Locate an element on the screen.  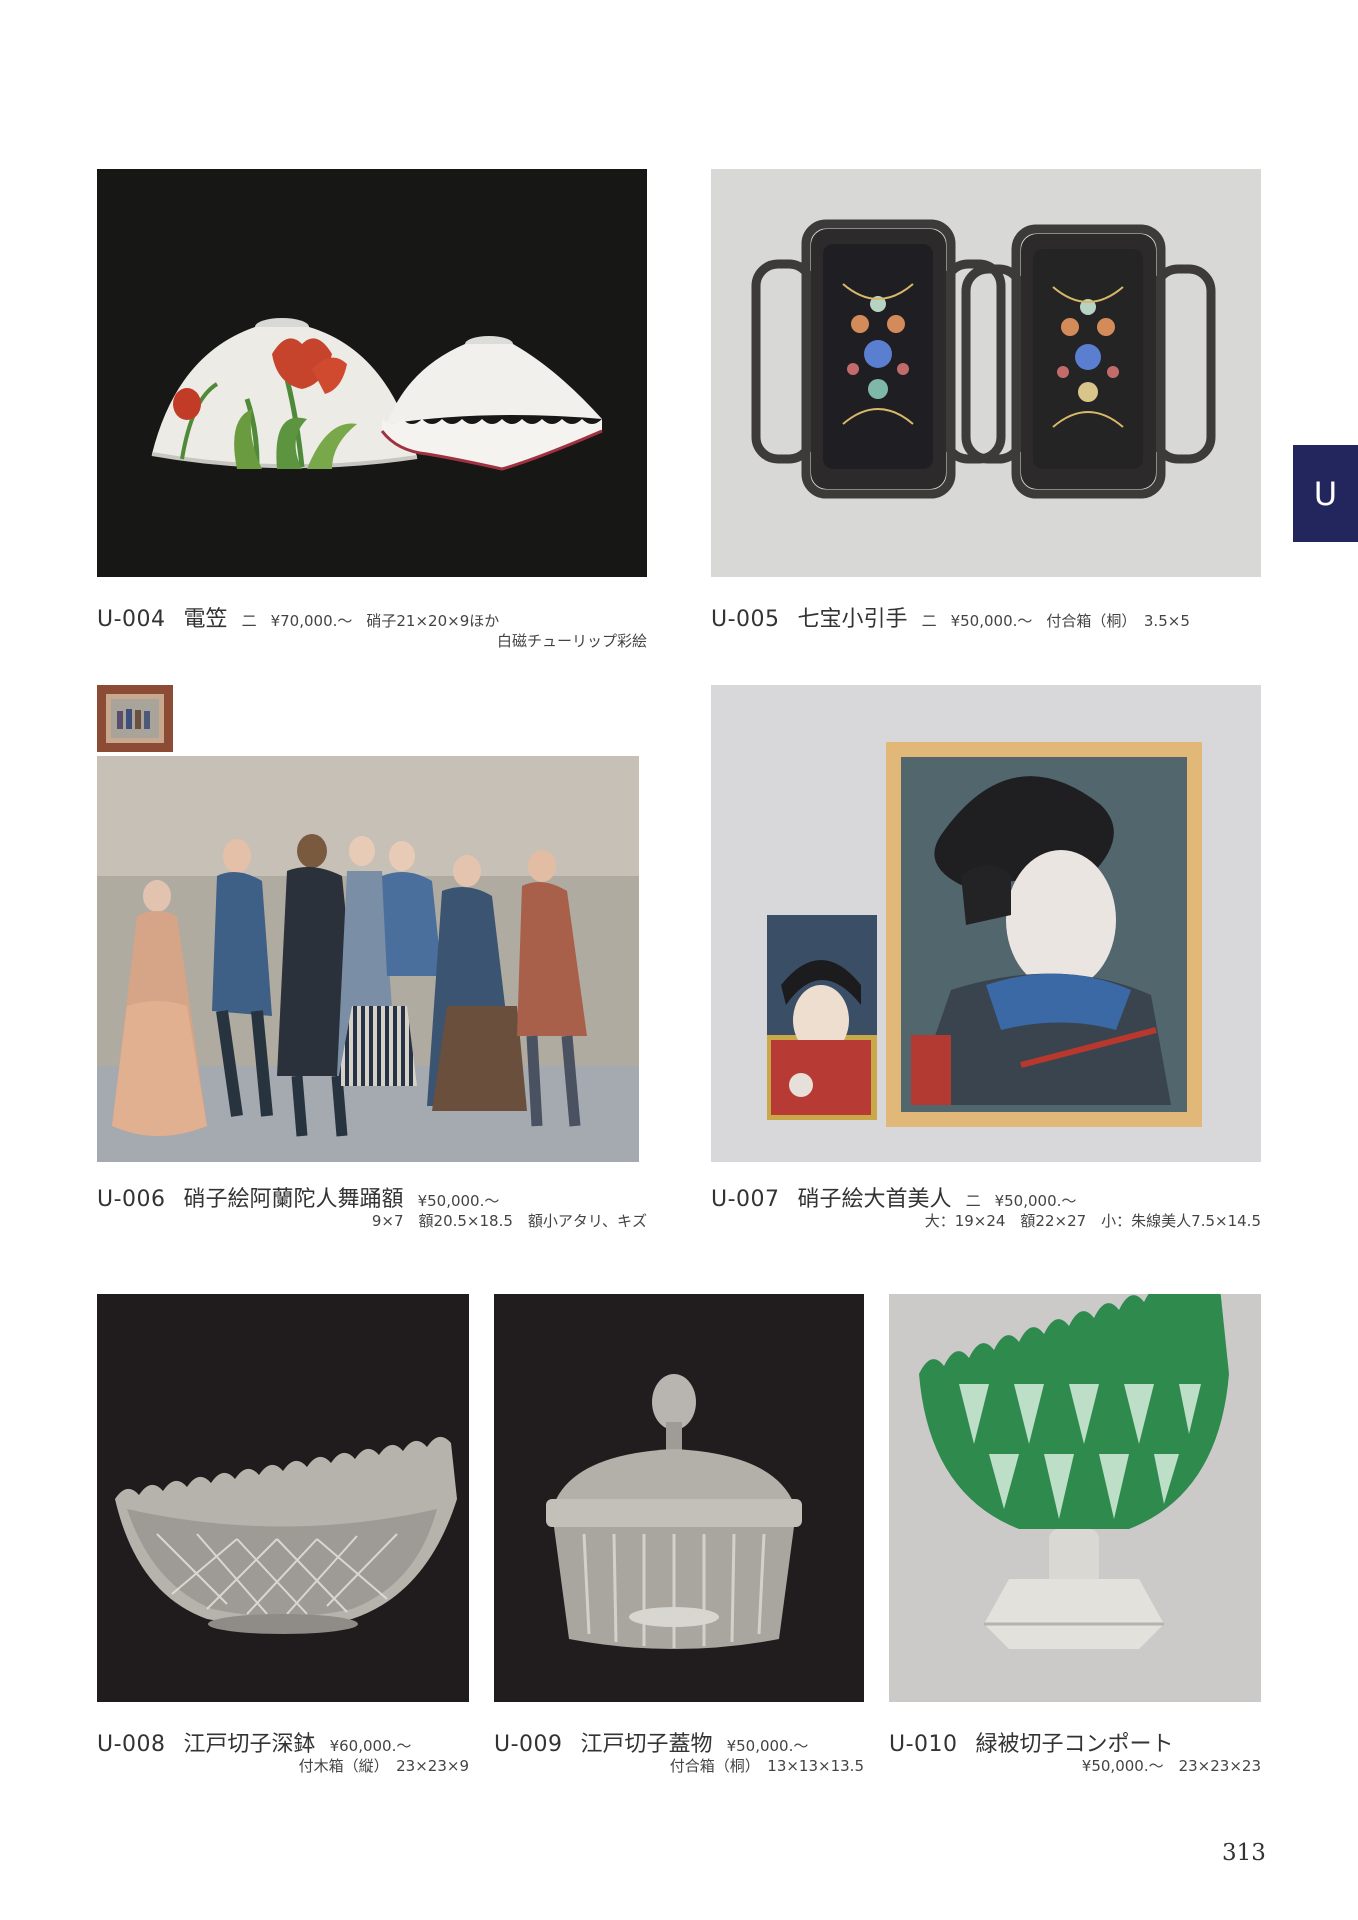
caption-u009: U-009 江戸切子蓋物 ¥50,000.〜 is located at coordinates (651, 1742).